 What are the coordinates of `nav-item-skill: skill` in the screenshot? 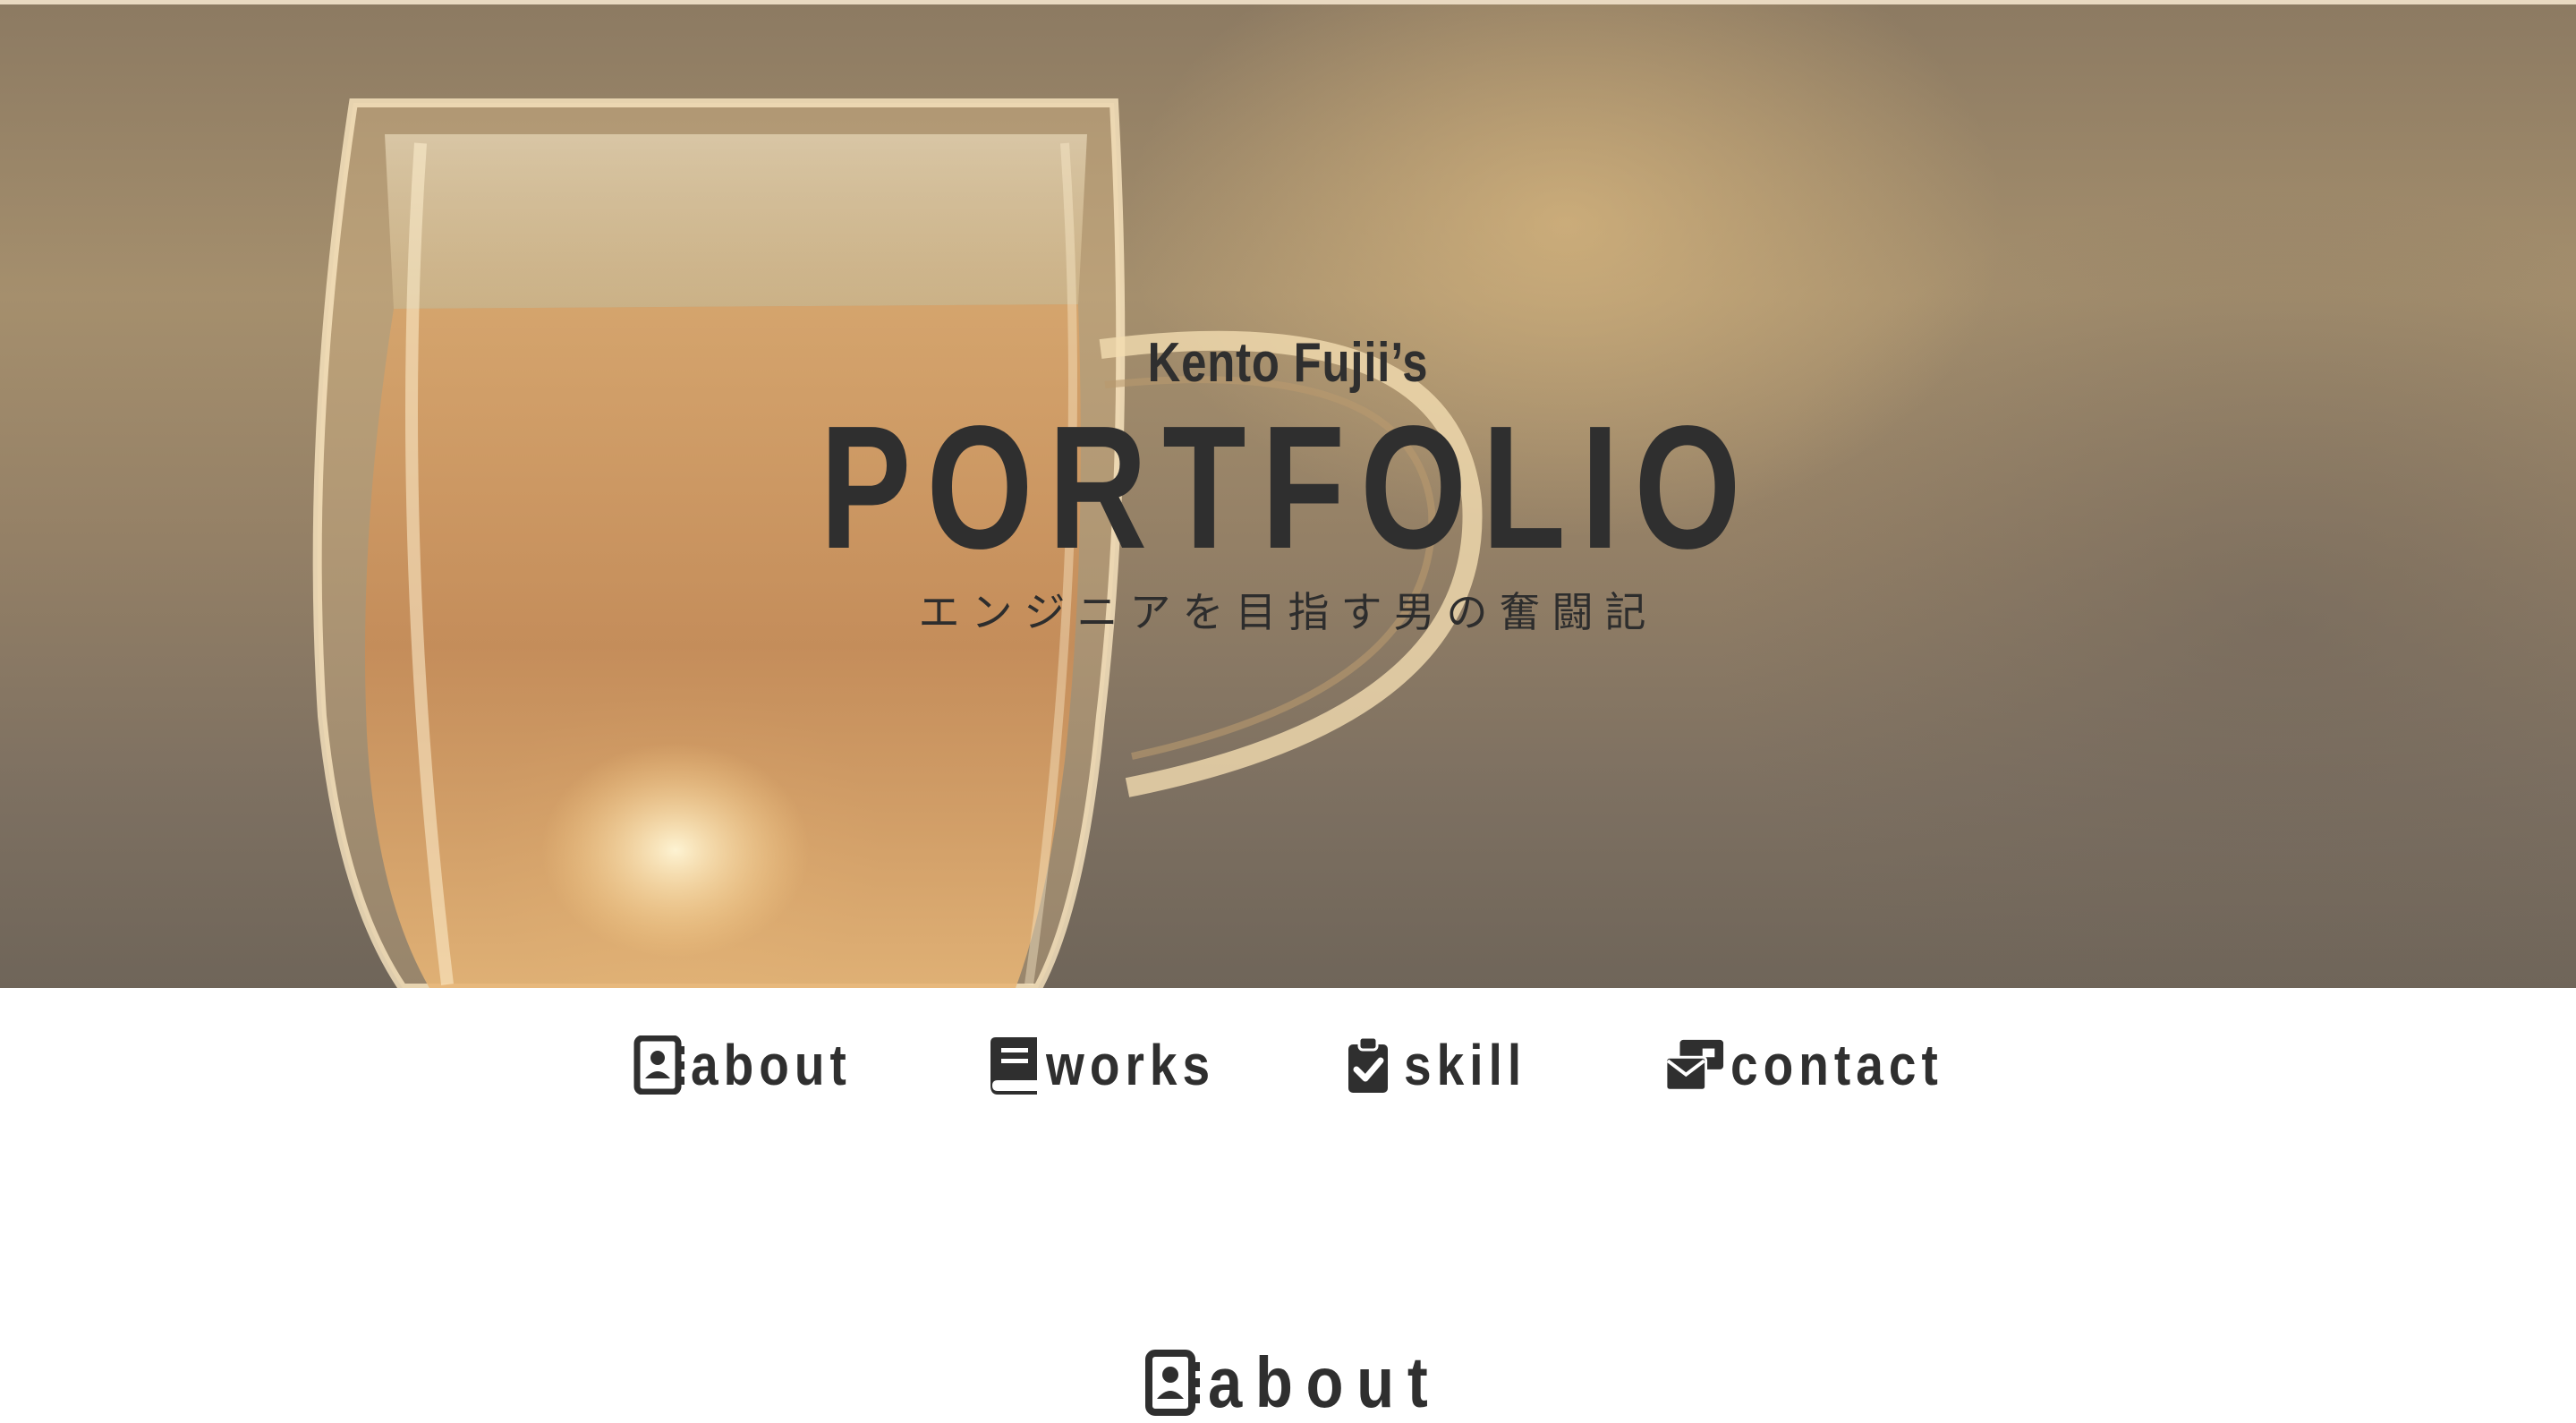 It's located at (1447, 1065).